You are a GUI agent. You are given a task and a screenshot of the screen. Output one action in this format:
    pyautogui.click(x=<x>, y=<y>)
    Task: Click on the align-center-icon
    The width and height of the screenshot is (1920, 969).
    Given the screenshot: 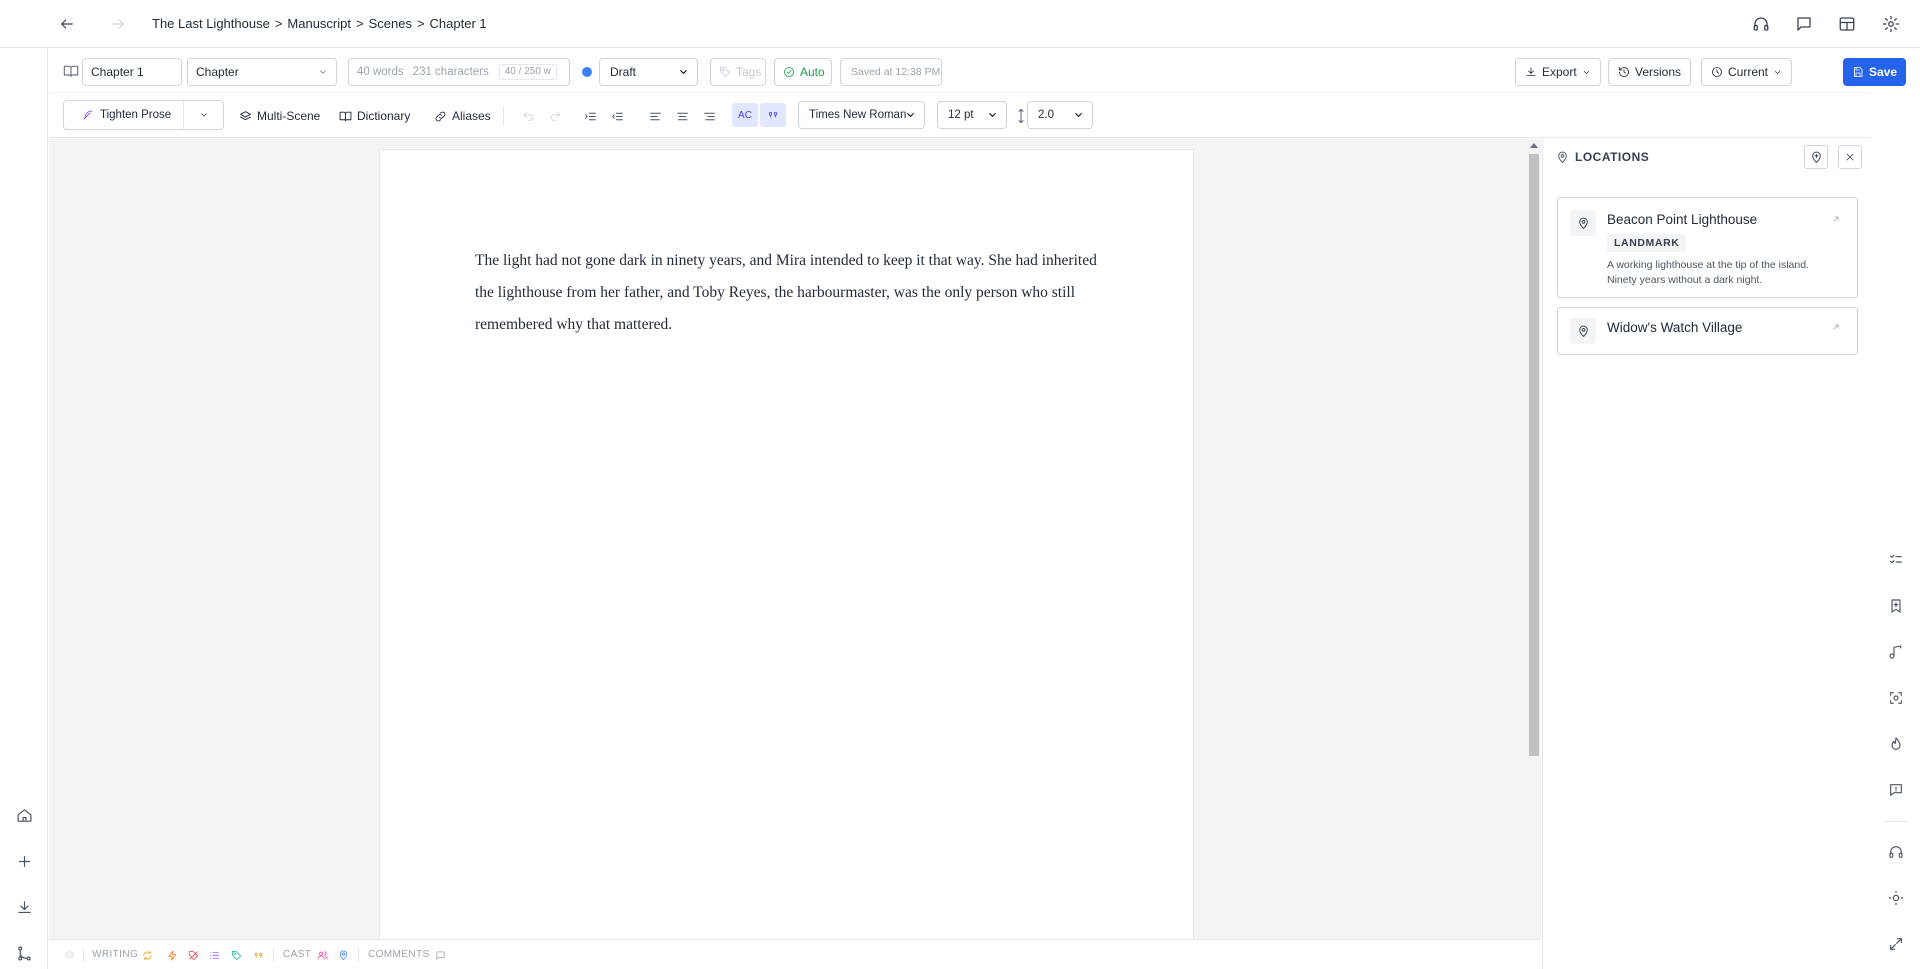 What is the action you would take?
    pyautogui.click(x=682, y=116)
    